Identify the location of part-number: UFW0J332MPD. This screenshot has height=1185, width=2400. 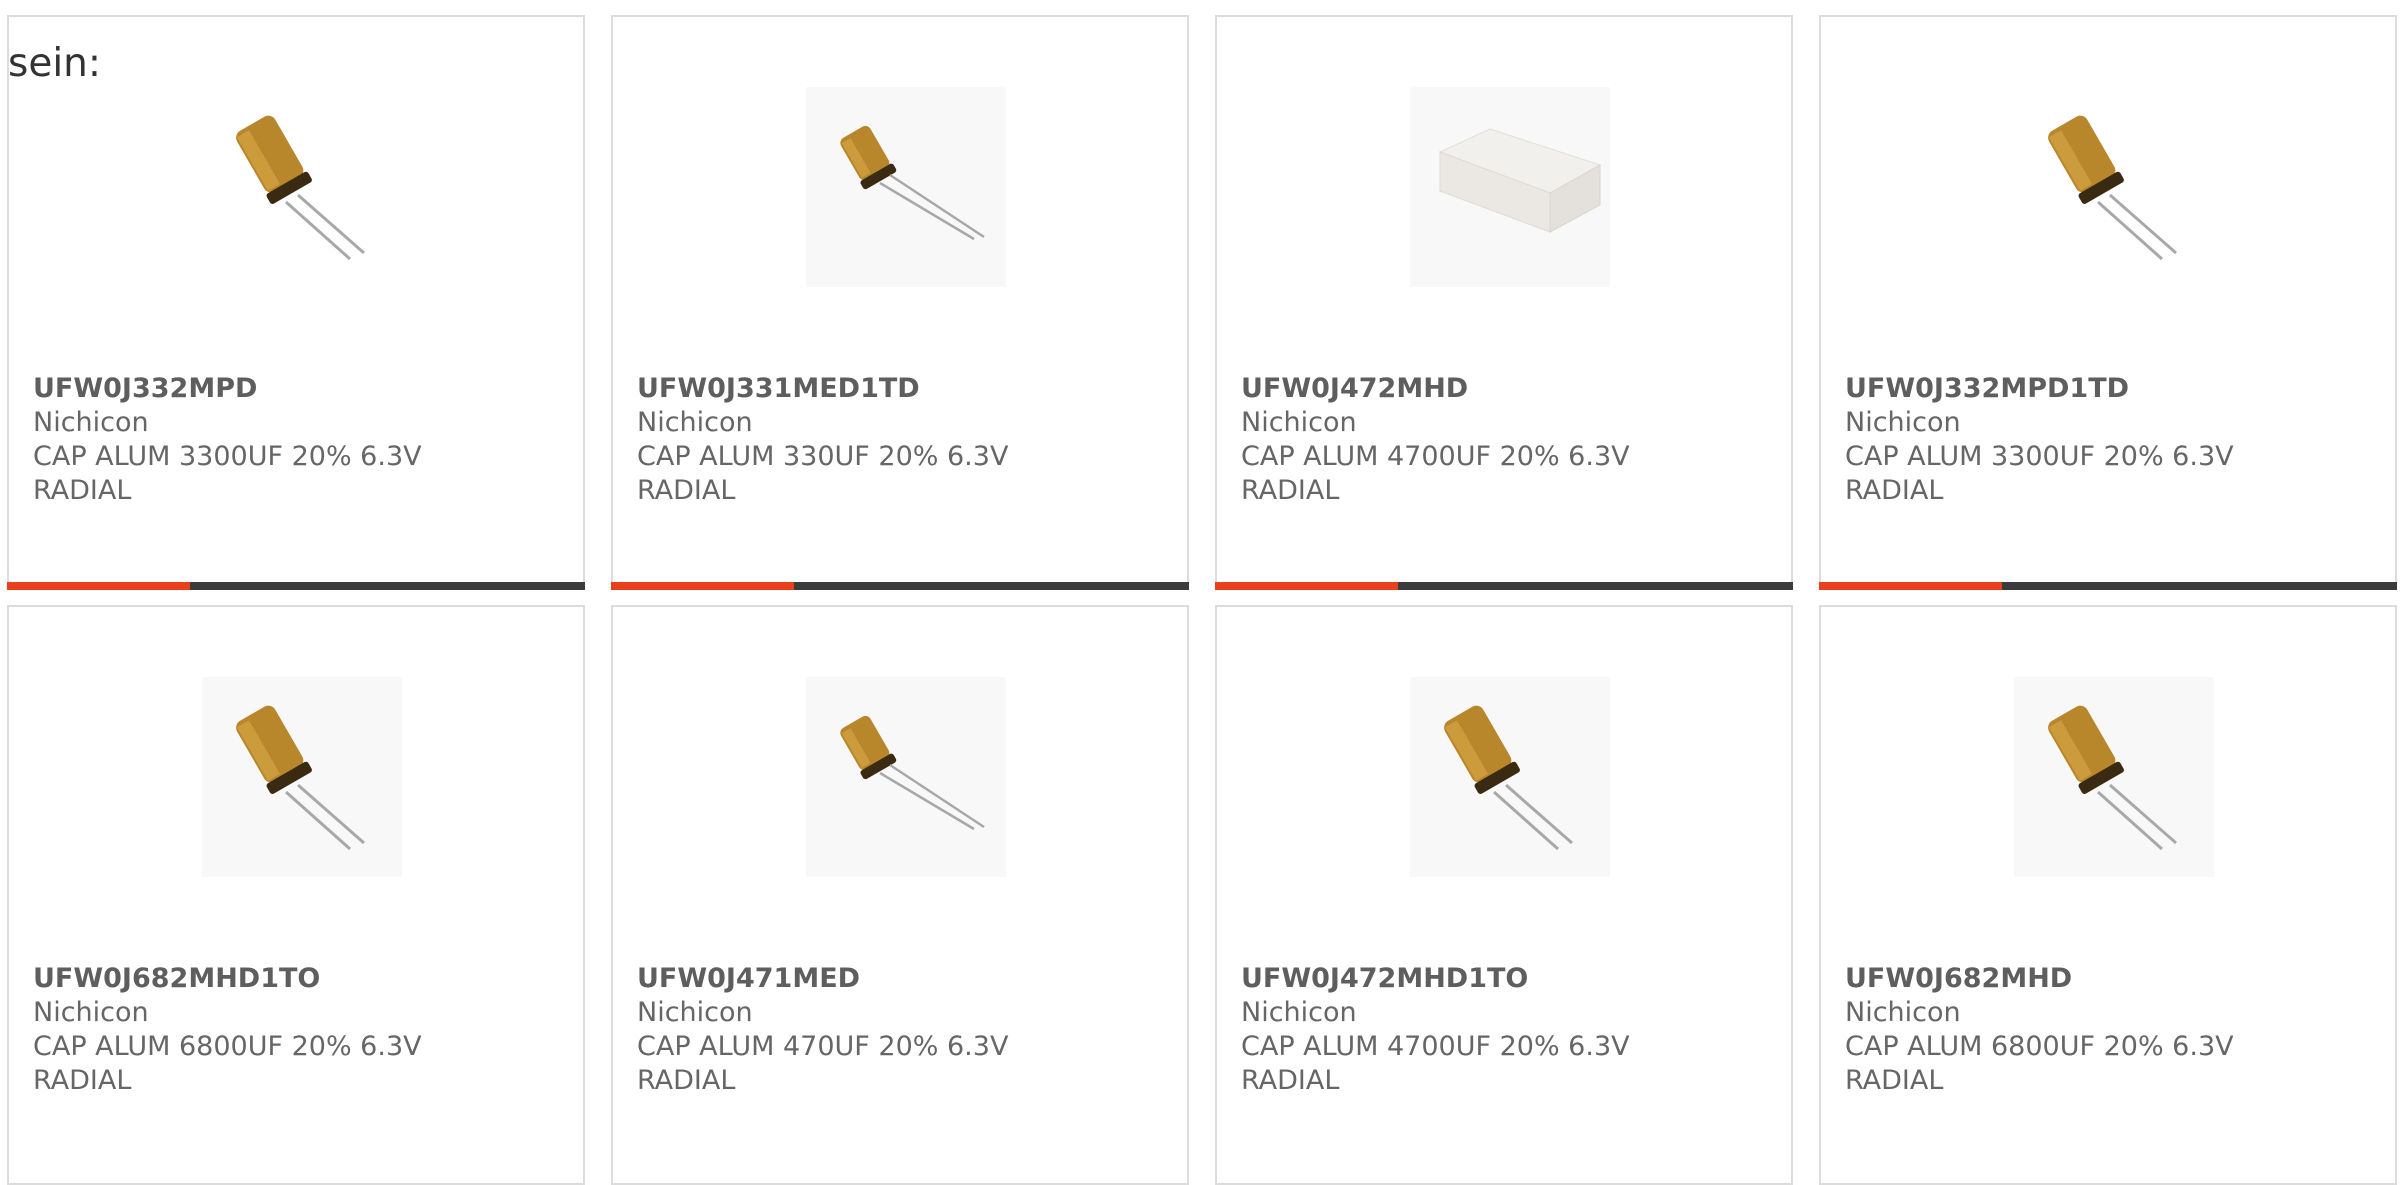
(227, 389).